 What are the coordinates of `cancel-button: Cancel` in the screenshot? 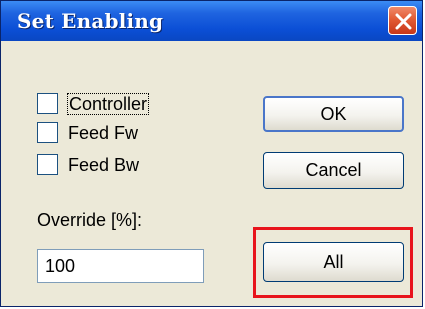 It's located at (333, 170).